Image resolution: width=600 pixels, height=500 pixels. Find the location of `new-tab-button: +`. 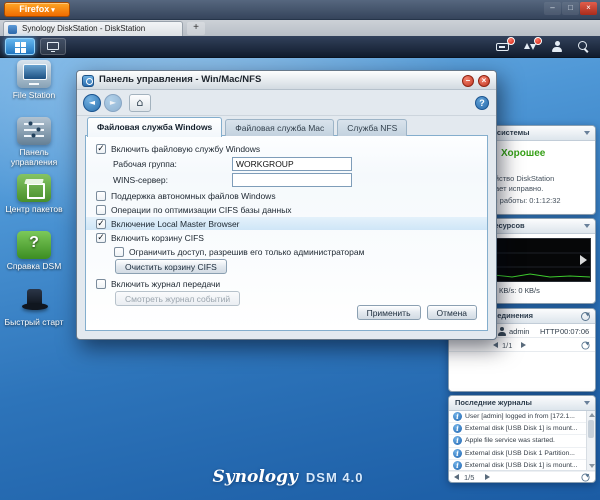

new-tab-button: + is located at coordinates (196, 28).